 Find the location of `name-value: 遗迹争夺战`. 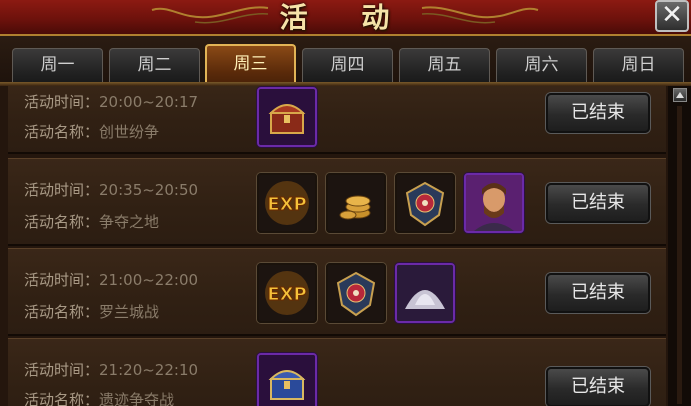

name-value: 遗迹争夺战 is located at coordinates (137, 398).